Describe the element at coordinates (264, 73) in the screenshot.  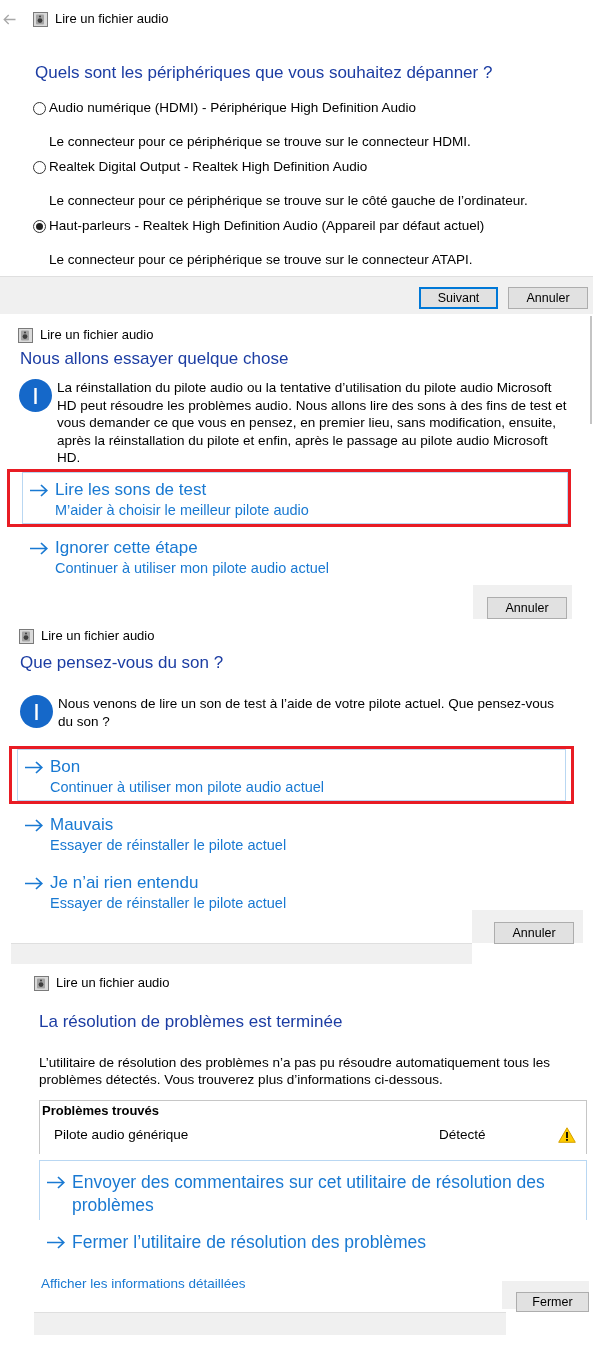
I see `page-heading: Quels sont les périphériques que vous souhaitez dépanner ?` at that location.